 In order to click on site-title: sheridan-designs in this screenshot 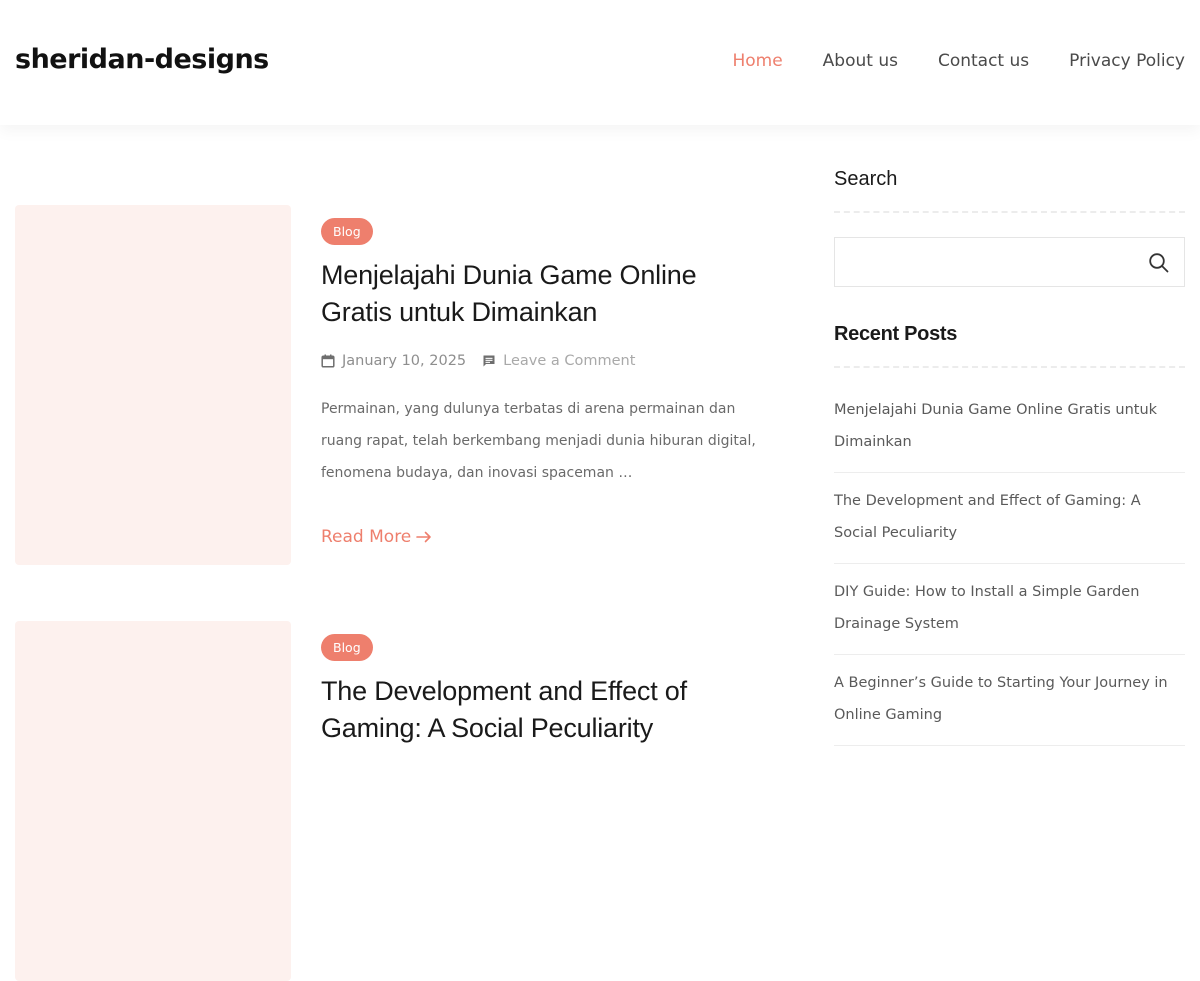, I will do `click(142, 59)`.